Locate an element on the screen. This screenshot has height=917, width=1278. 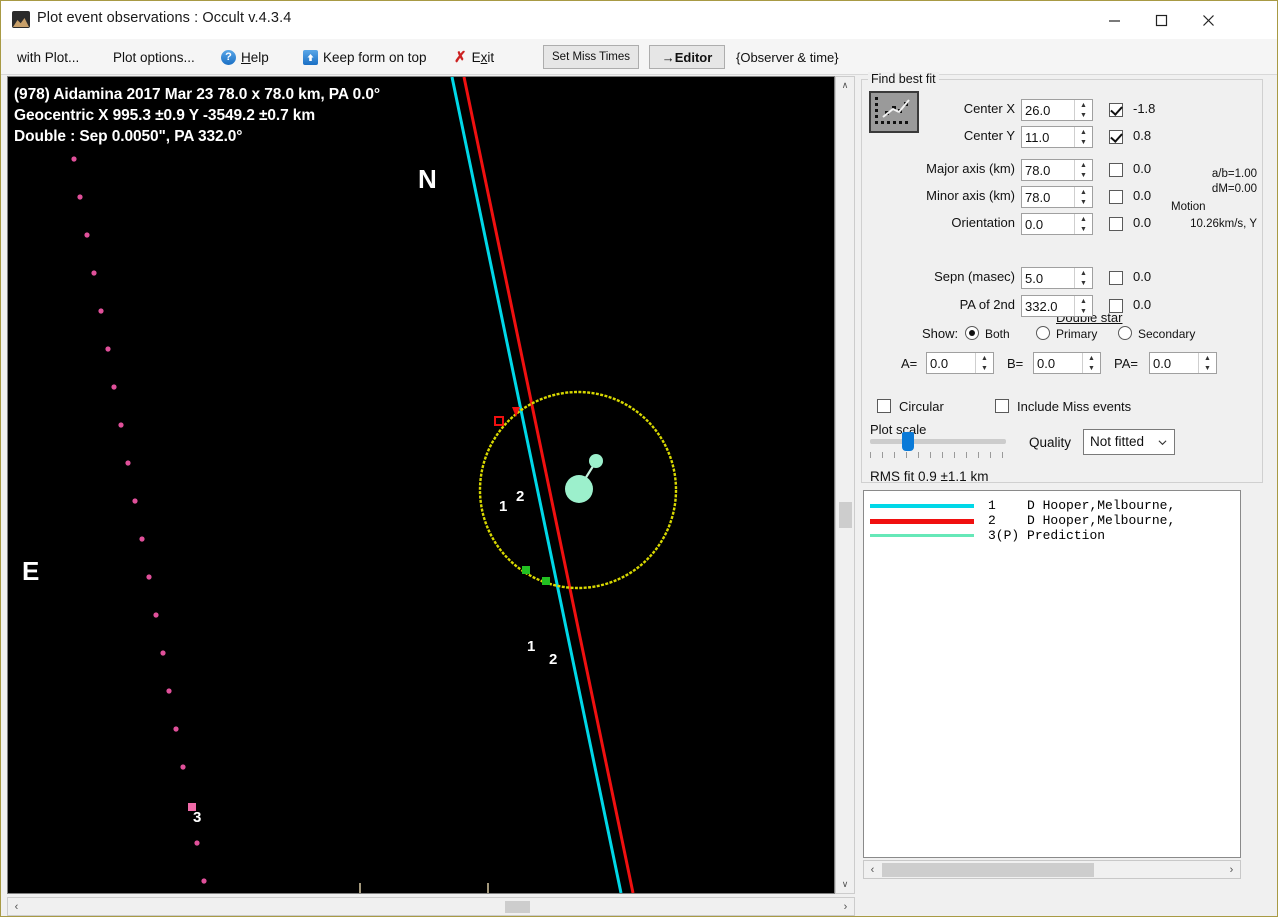
miss-event-label: 3 is located at coordinates (197, 817).